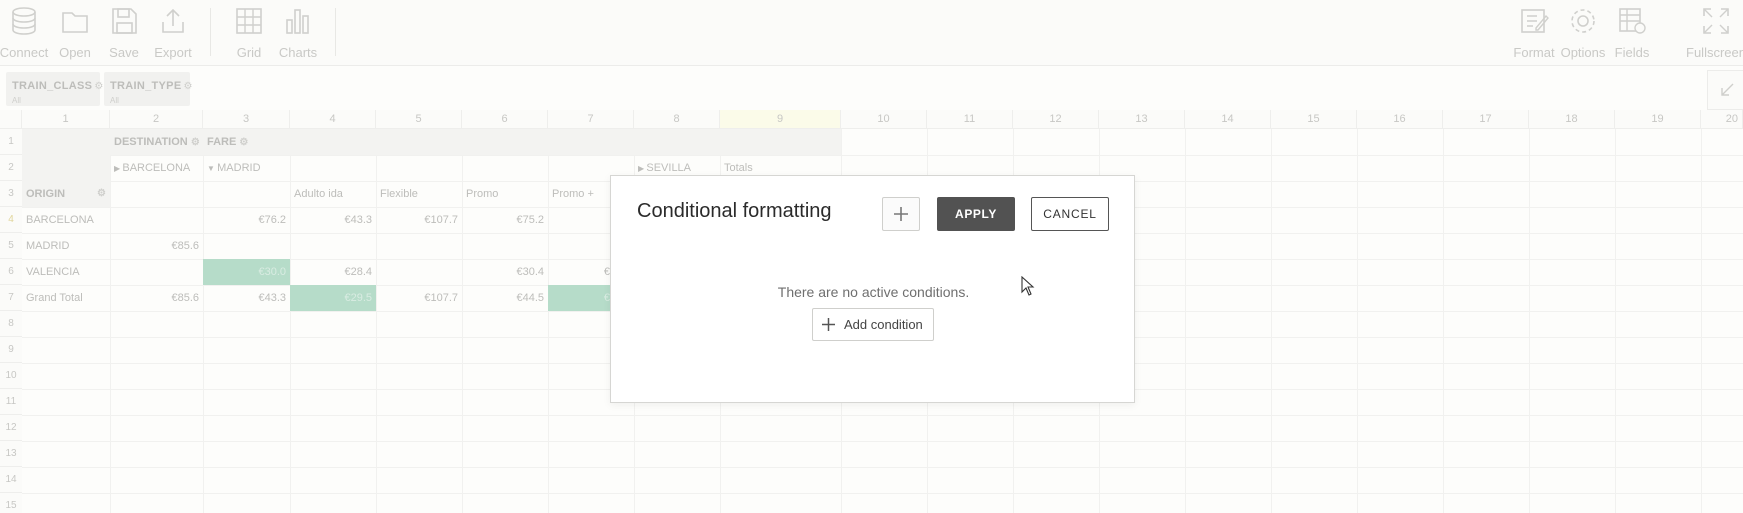 This screenshot has height=513, width=1743. I want to click on column-header: 10, so click(884, 119).